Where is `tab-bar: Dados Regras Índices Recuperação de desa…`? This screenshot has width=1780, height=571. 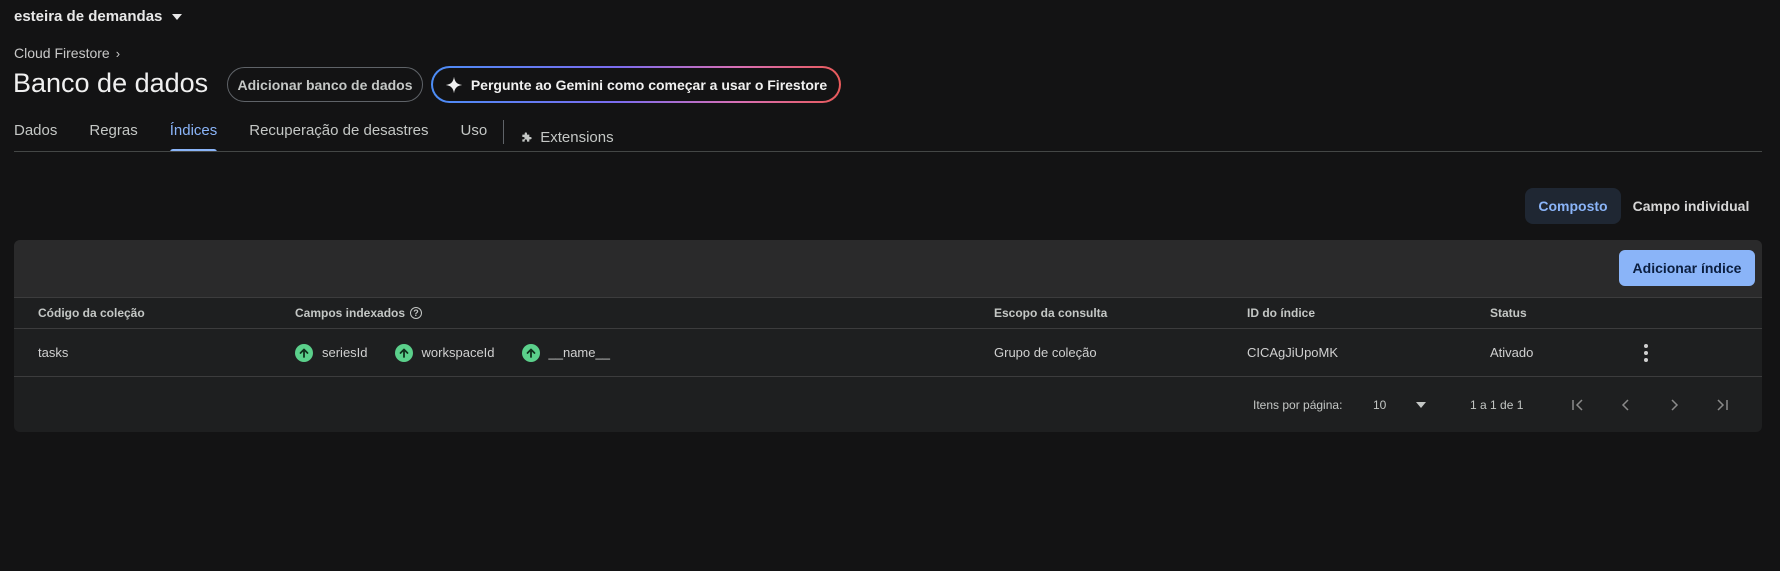
tab-bar: Dados Regras Índices Recuperação de desa… is located at coordinates (330, 132).